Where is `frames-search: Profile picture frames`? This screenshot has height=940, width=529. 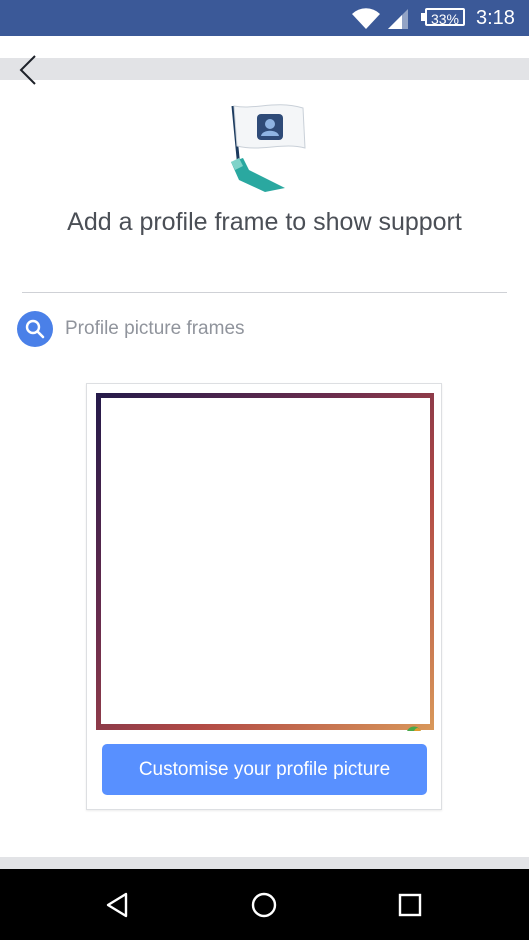 frames-search: Profile picture frames is located at coordinates (262, 329).